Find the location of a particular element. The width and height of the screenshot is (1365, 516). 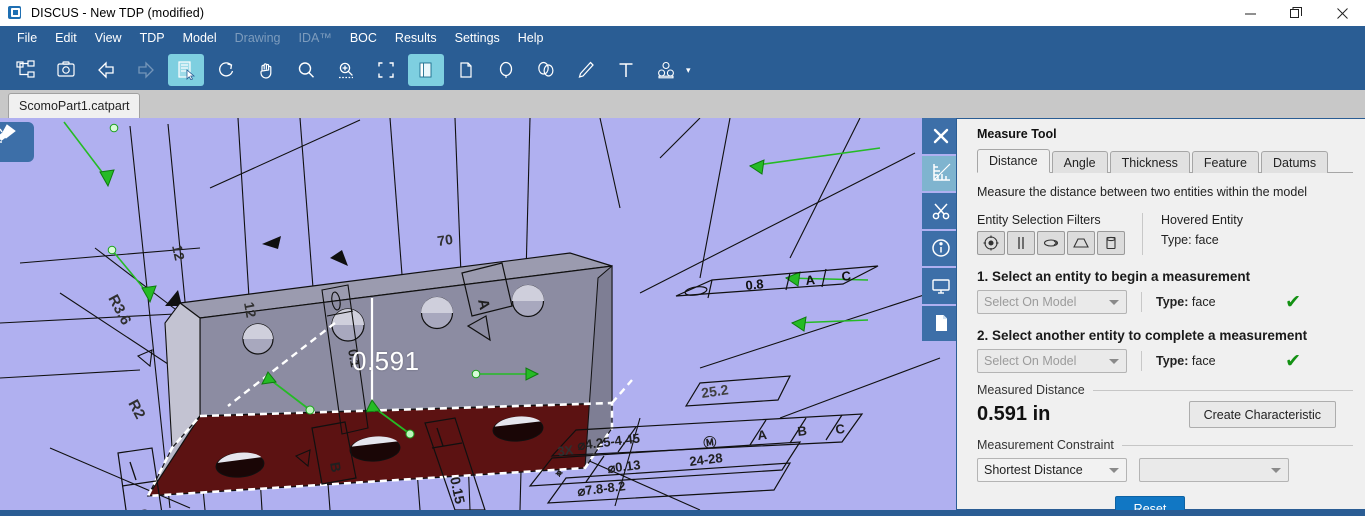

menu-settings: Settings is located at coordinates (477, 38).